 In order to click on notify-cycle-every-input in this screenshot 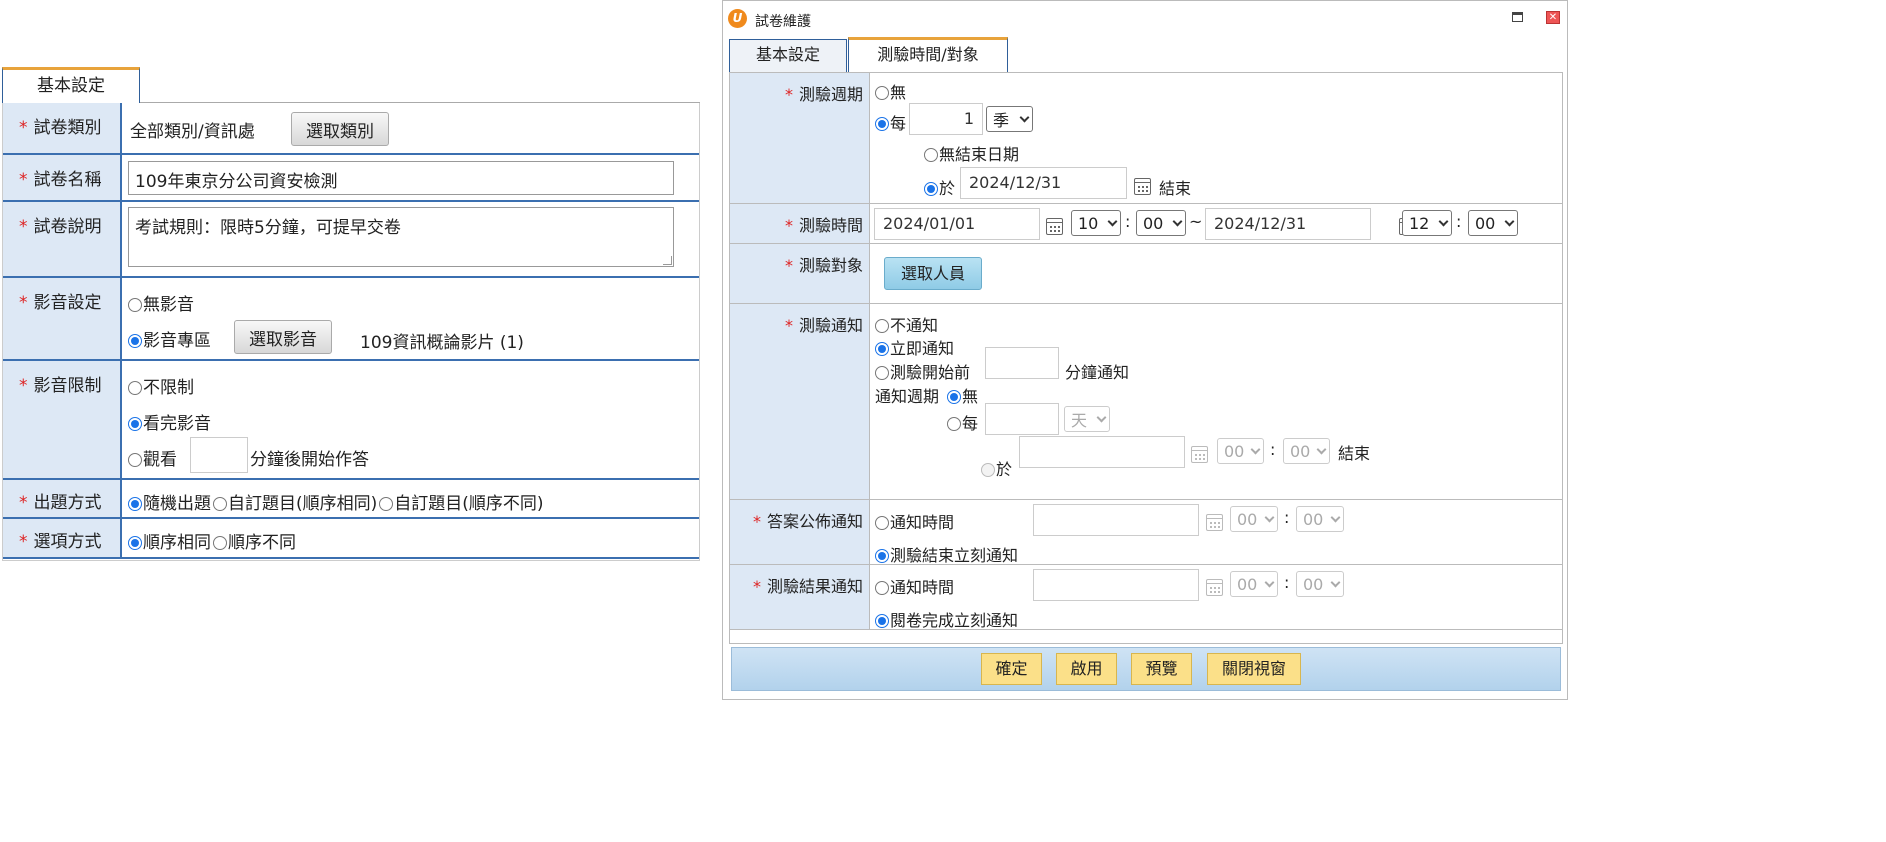, I will do `click(1022, 419)`.